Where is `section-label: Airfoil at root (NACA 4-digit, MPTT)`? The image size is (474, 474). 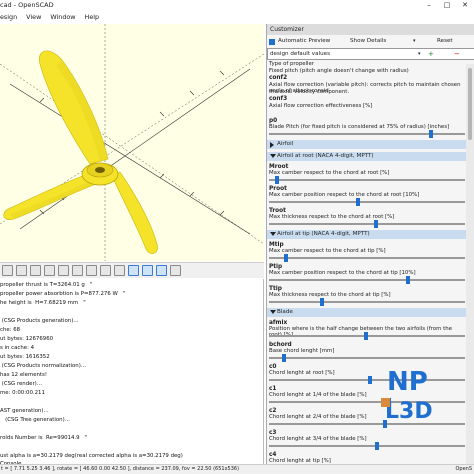 section-label: Airfoil at root (NACA 4-digit, MPTT) is located at coordinates (325, 156).